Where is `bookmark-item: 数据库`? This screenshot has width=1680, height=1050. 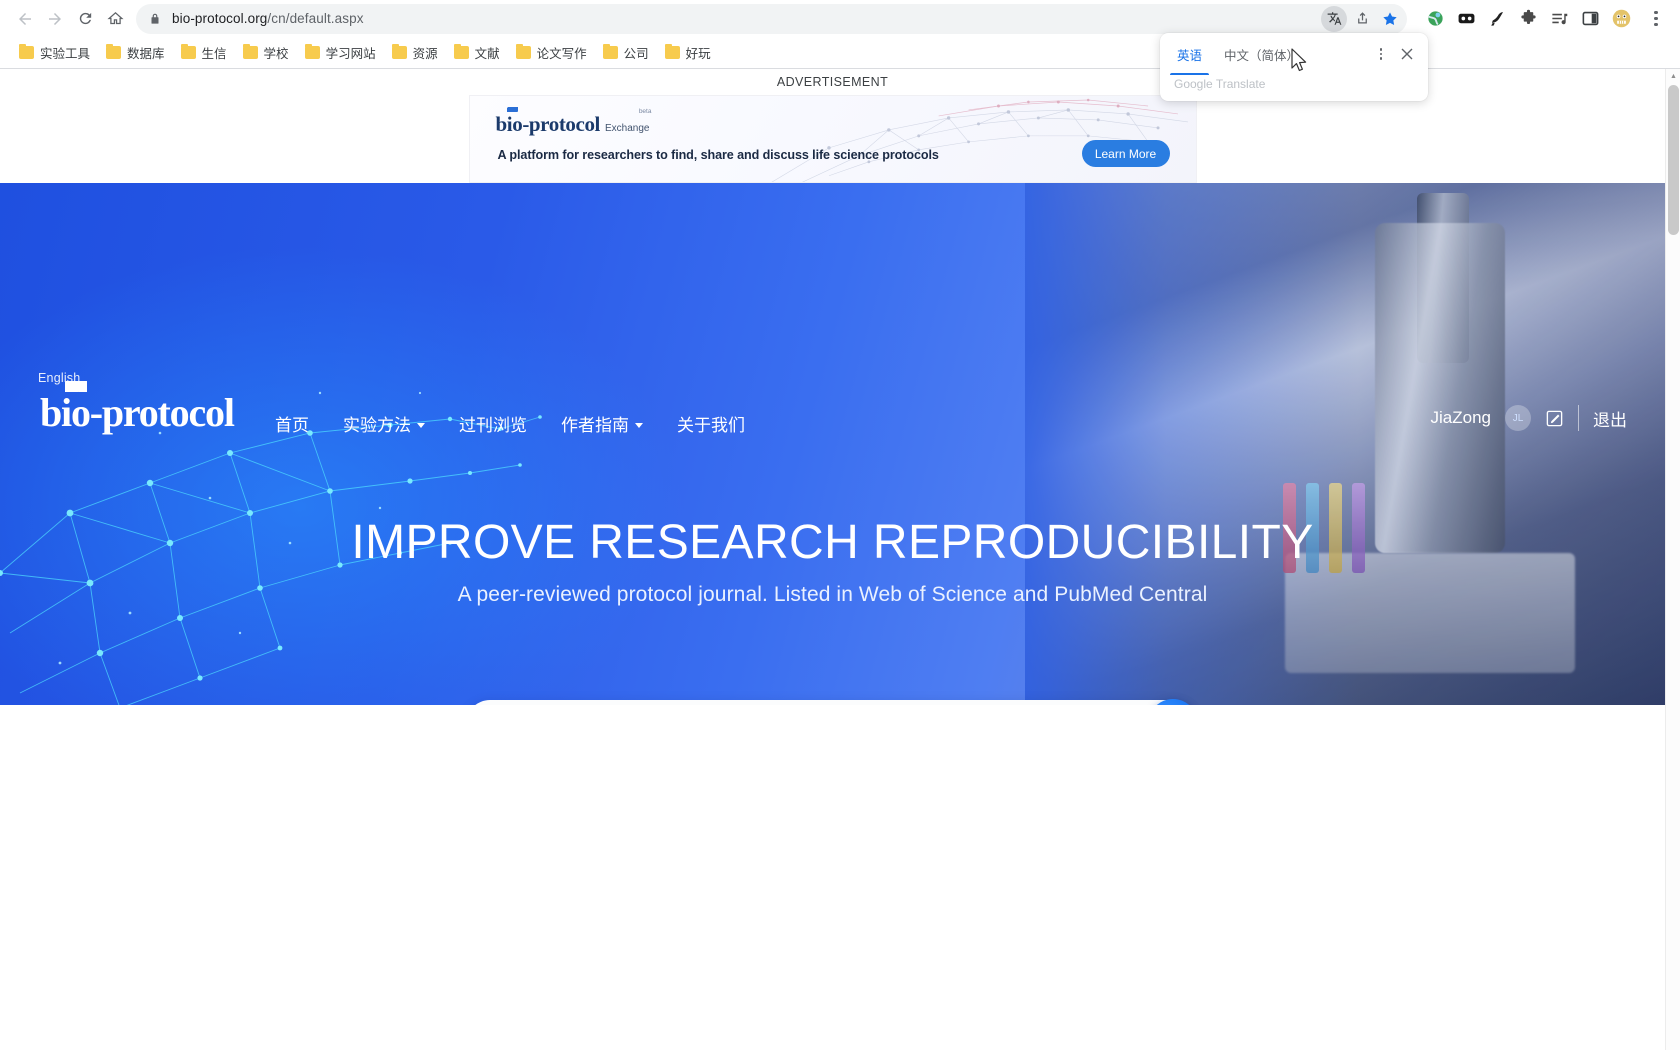
bookmark-item: 数据库 is located at coordinates (135, 52).